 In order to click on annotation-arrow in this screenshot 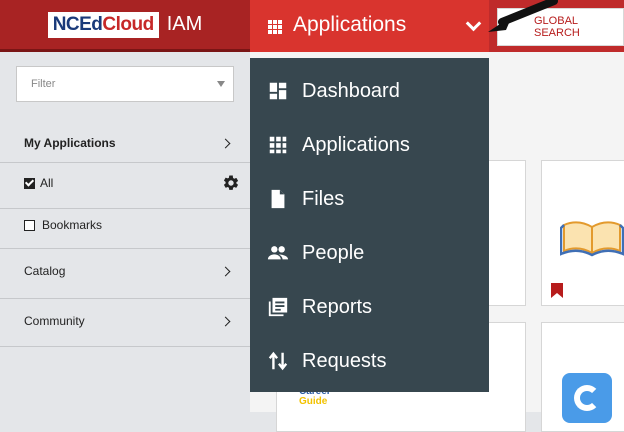, I will do `click(523, 16)`.